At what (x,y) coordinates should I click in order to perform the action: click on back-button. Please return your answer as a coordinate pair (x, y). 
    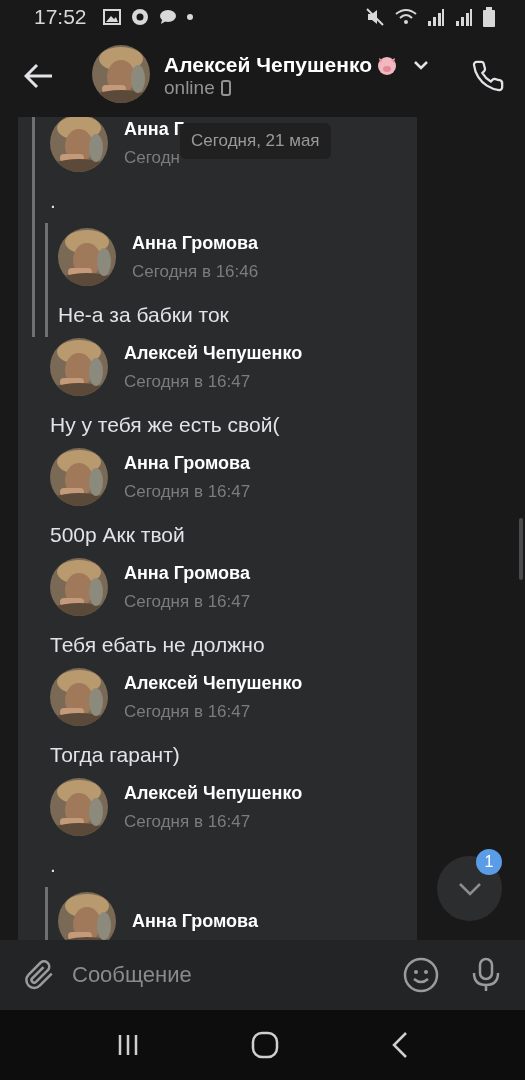
    Looking at the image, I should click on (39, 75).